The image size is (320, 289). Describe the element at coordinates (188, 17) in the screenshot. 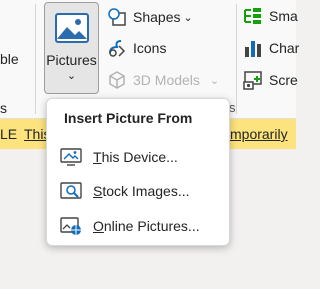

I see `shapes-chevron-icon: ⌄` at that location.